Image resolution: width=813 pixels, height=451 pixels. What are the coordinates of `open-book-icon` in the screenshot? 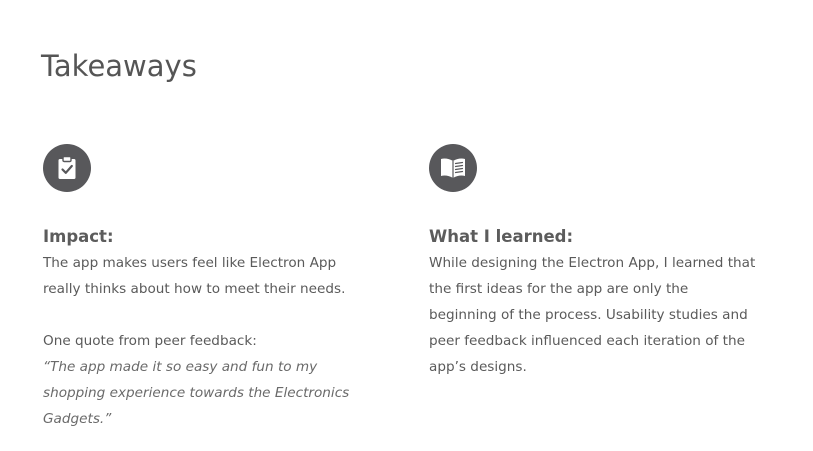 It's located at (453, 168).